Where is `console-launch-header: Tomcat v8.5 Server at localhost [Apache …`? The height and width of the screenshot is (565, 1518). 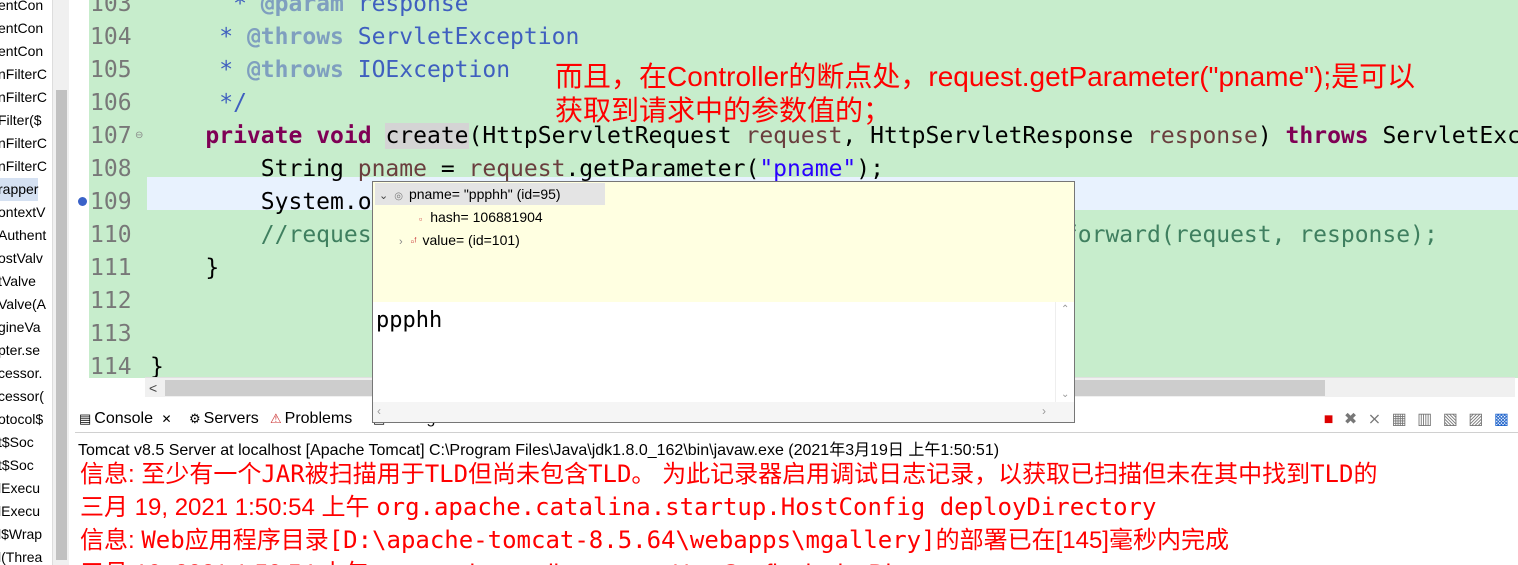
console-launch-header: Tomcat v8.5 Server at localhost [Apache … is located at coordinates (539, 450).